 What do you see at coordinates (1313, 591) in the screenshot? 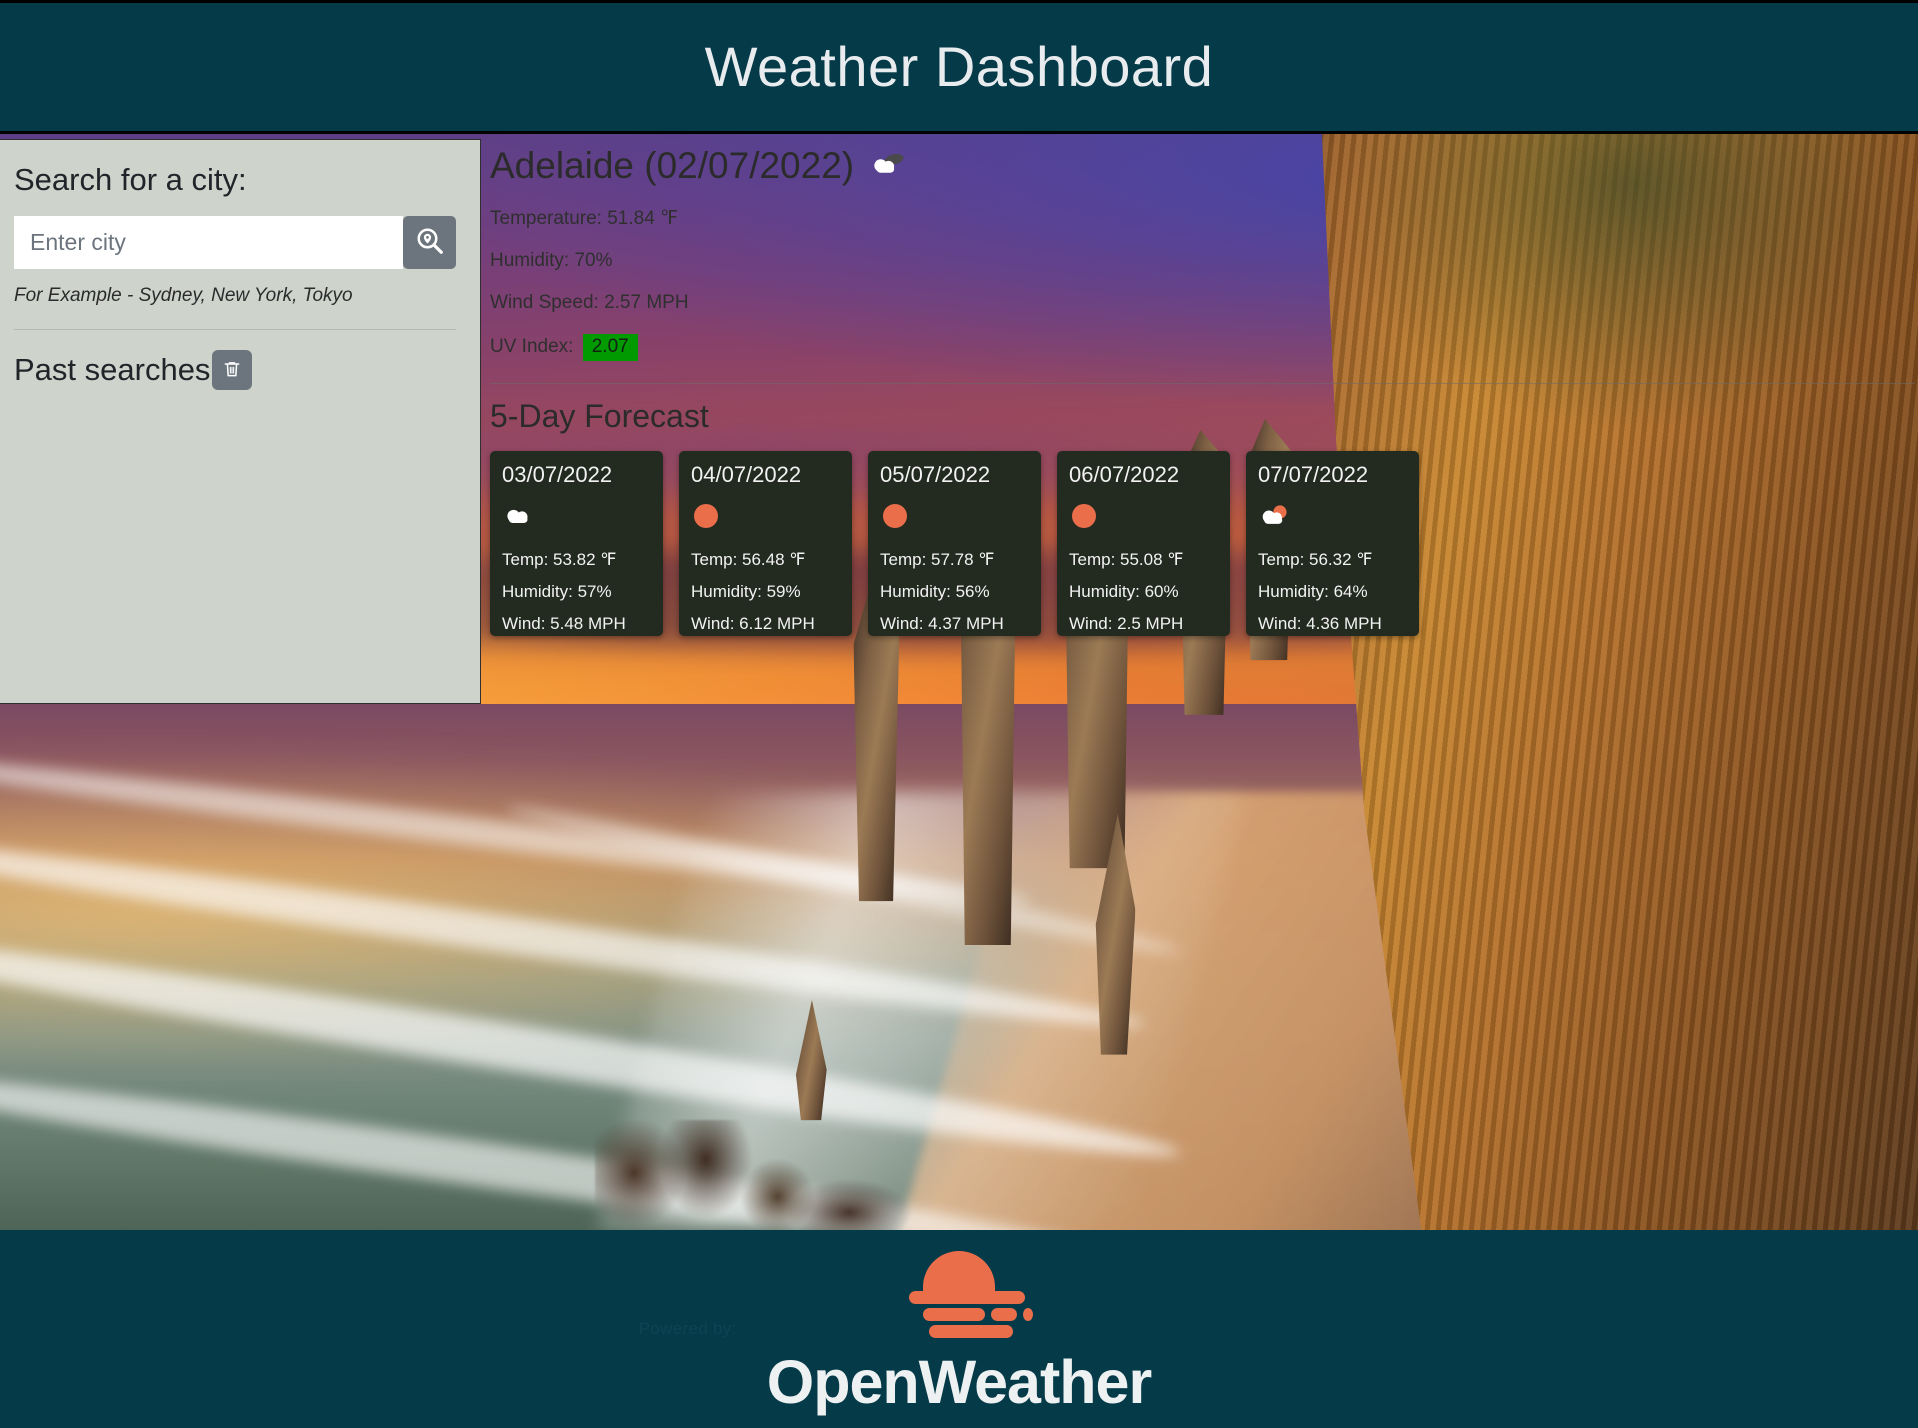
I see `forecast-humidity: Humidity: 64%` at bounding box center [1313, 591].